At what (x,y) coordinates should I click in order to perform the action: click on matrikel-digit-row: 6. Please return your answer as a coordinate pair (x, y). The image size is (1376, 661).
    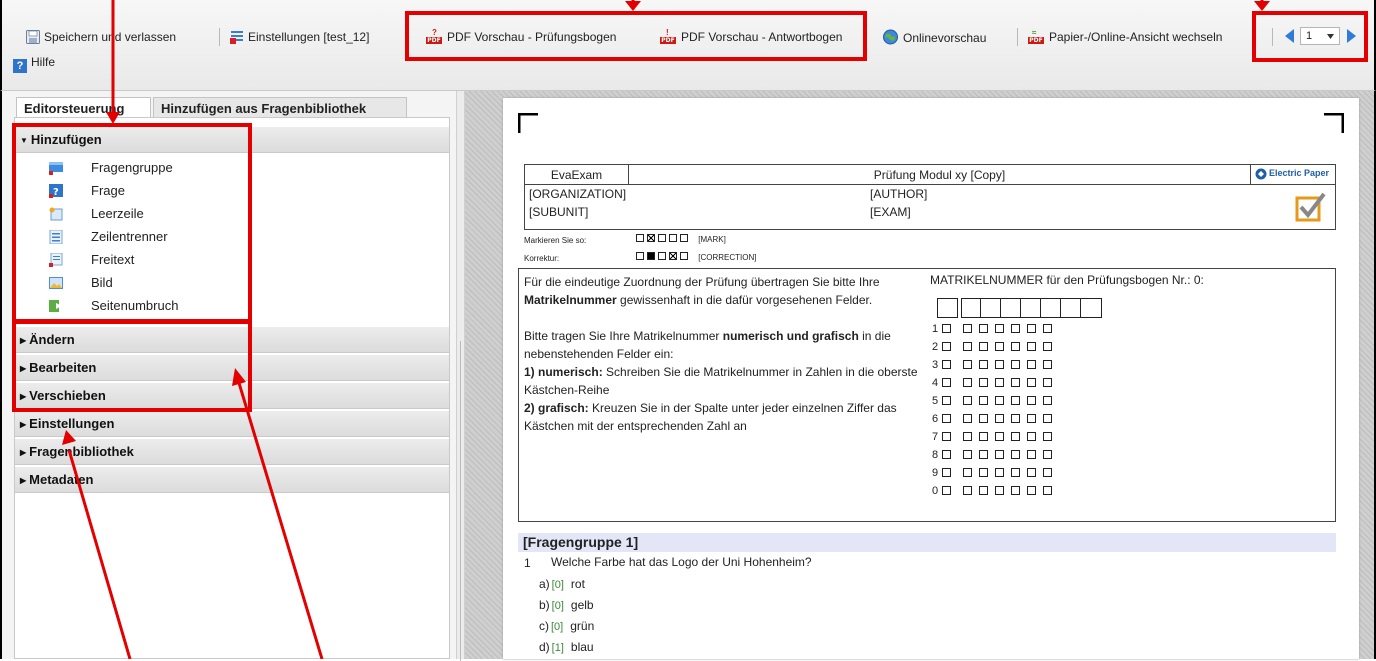
    Looking at the image, I should click on (995, 419).